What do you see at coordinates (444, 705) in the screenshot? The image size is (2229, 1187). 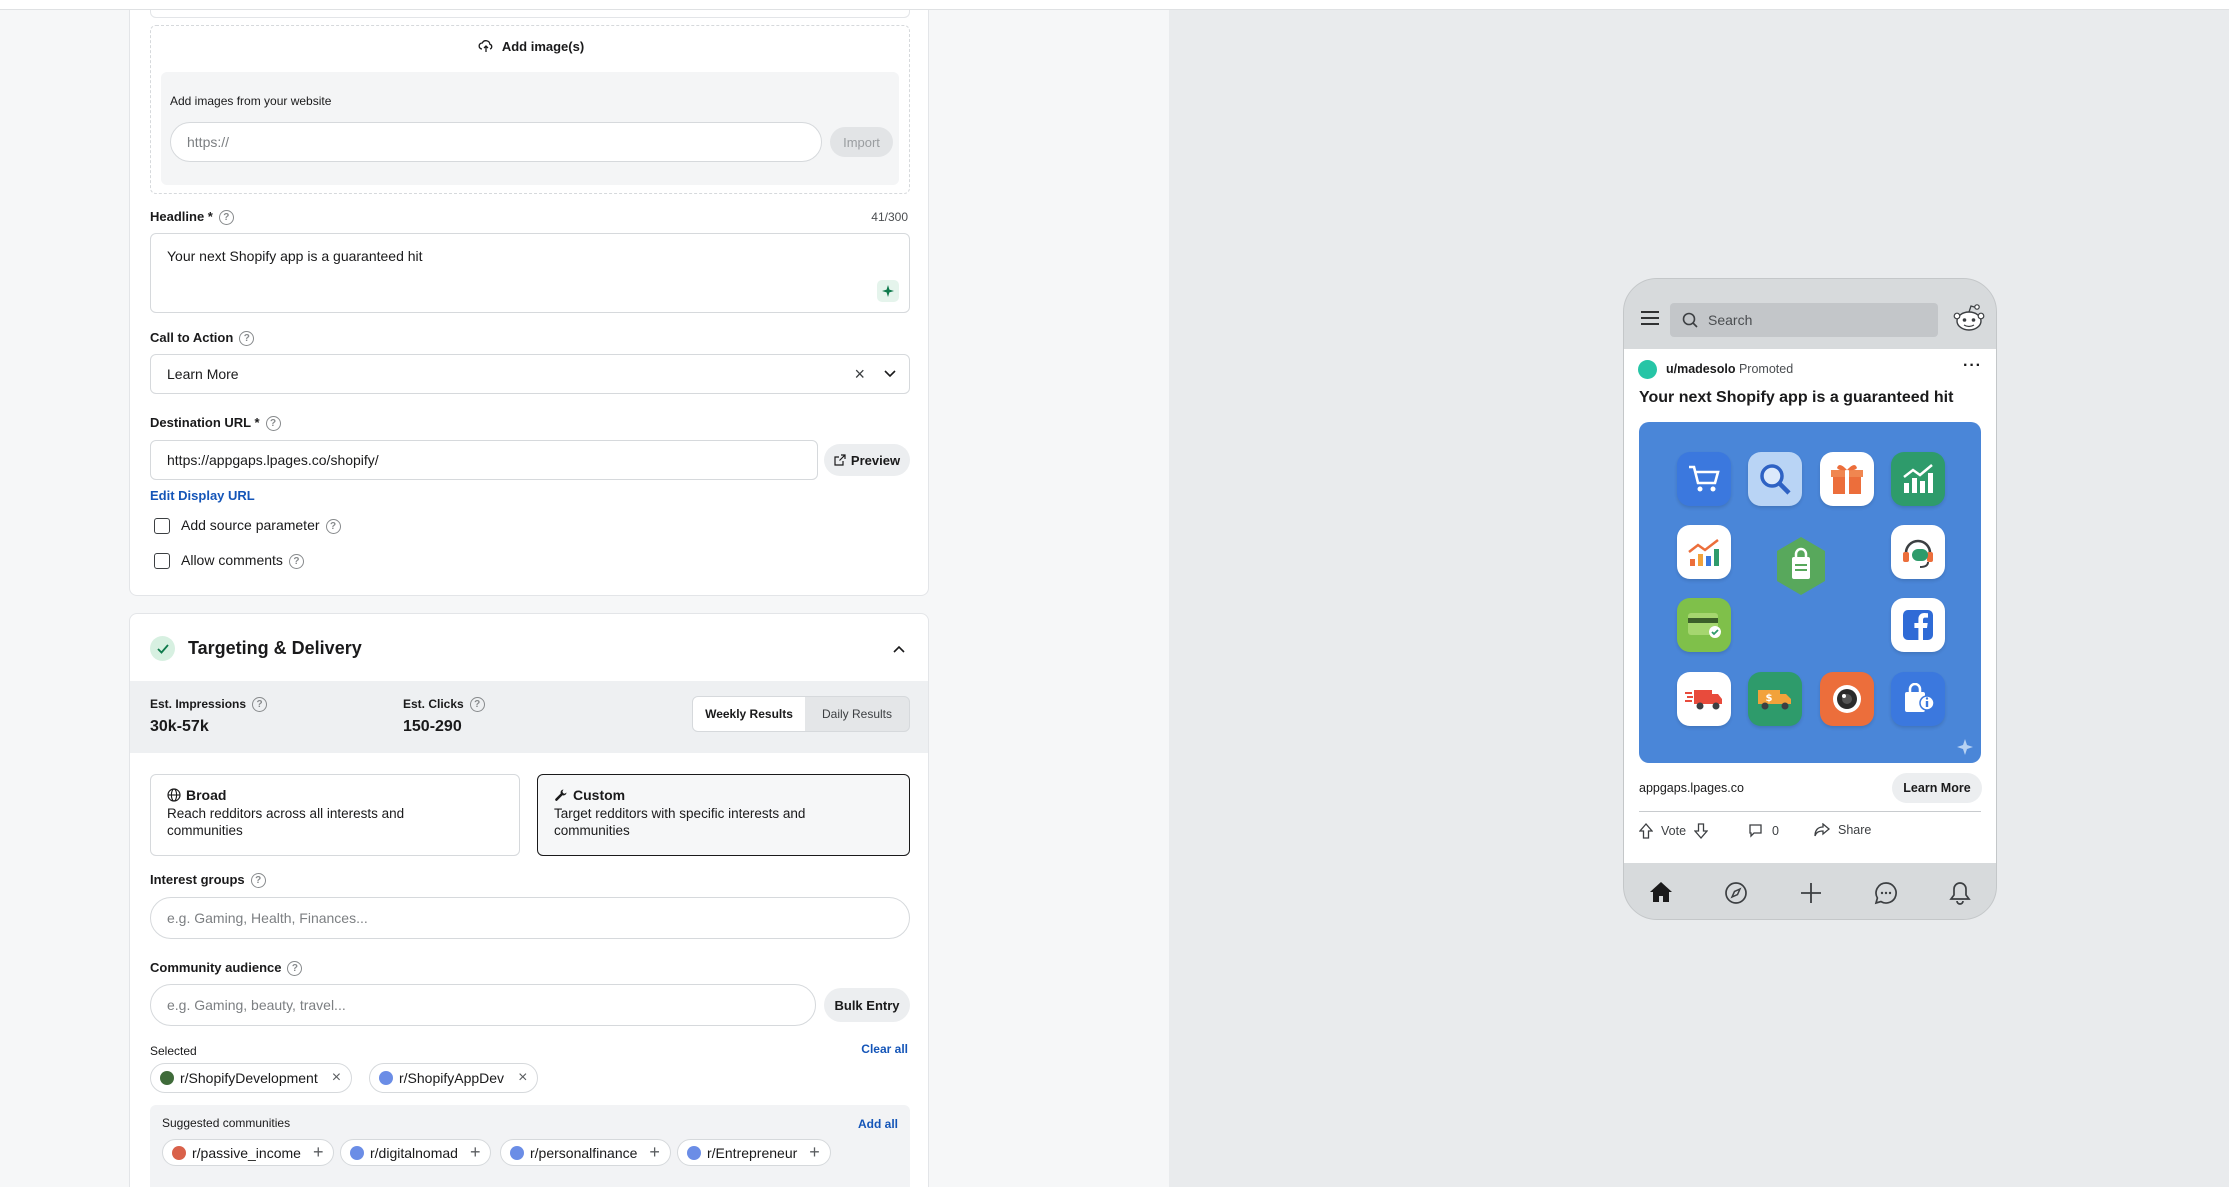 I see `clicks-label: Est. Clicks?` at bounding box center [444, 705].